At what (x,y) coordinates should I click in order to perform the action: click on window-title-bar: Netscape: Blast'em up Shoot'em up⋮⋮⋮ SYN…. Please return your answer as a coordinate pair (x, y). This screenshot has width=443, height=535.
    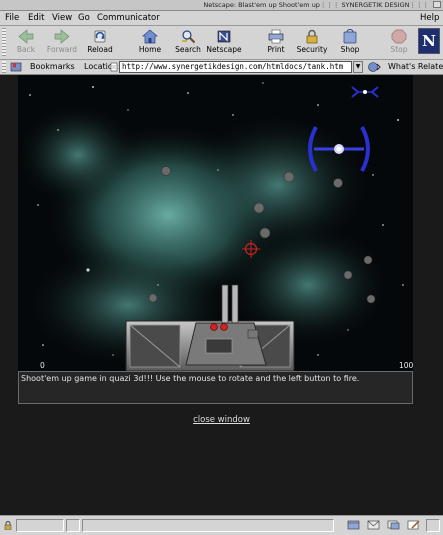
    Looking at the image, I should click on (221, 5).